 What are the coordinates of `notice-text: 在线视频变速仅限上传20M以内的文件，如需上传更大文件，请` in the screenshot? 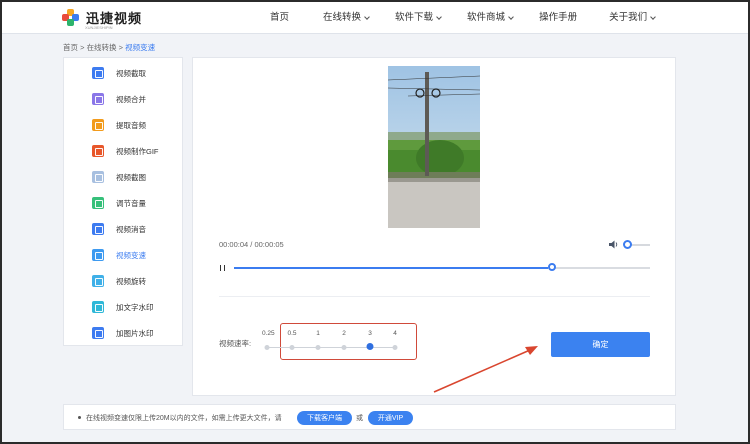 It's located at (184, 418).